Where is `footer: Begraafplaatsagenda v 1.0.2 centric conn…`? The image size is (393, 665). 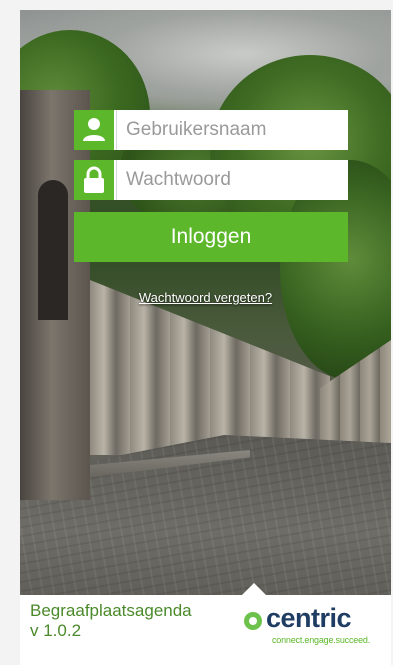 footer: Begraafplaatsagenda v 1.0.2 centric conn… is located at coordinates (205, 630).